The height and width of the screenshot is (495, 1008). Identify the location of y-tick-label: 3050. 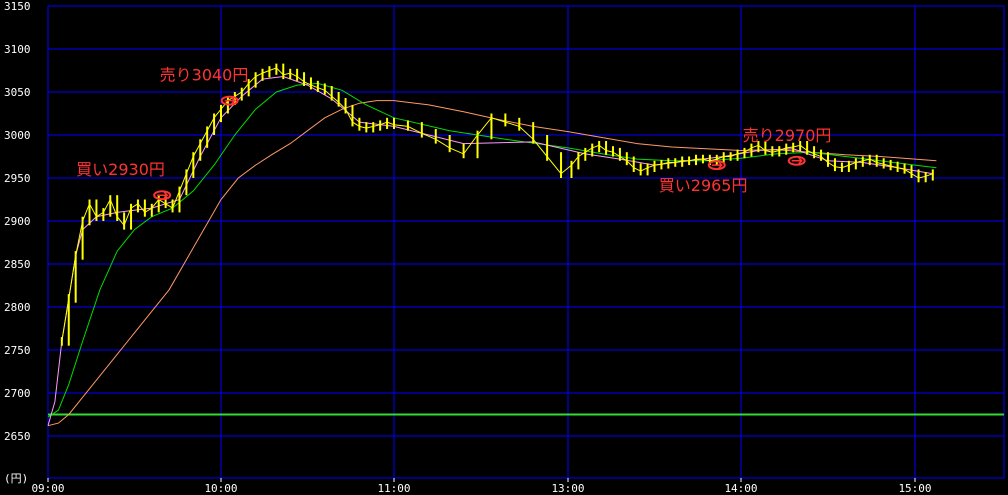
(17, 92).